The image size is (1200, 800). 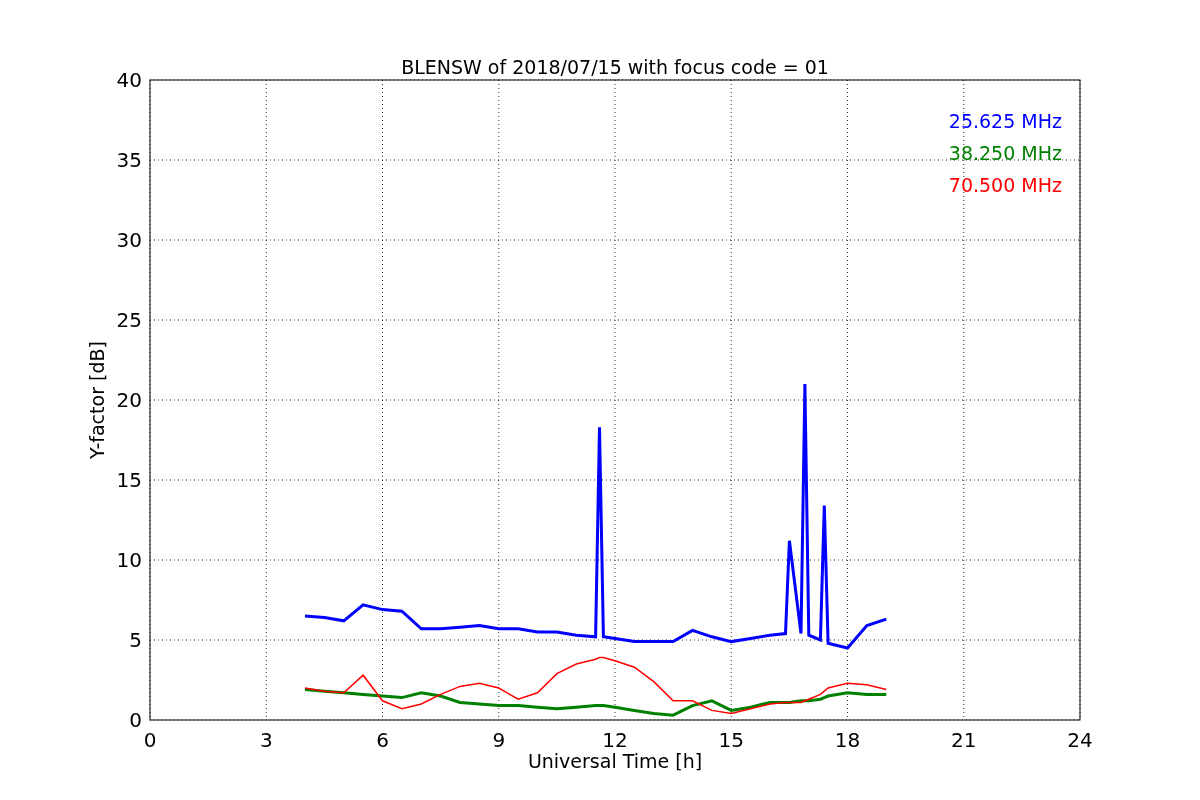 I want to click on y-tick-label: 30, so click(x=129, y=240).